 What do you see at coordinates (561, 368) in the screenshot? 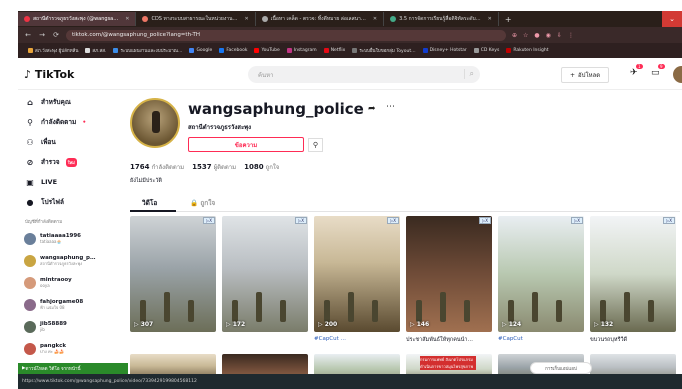
I see `get-app-button: การเก็บแอปแอป` at bounding box center [561, 368].